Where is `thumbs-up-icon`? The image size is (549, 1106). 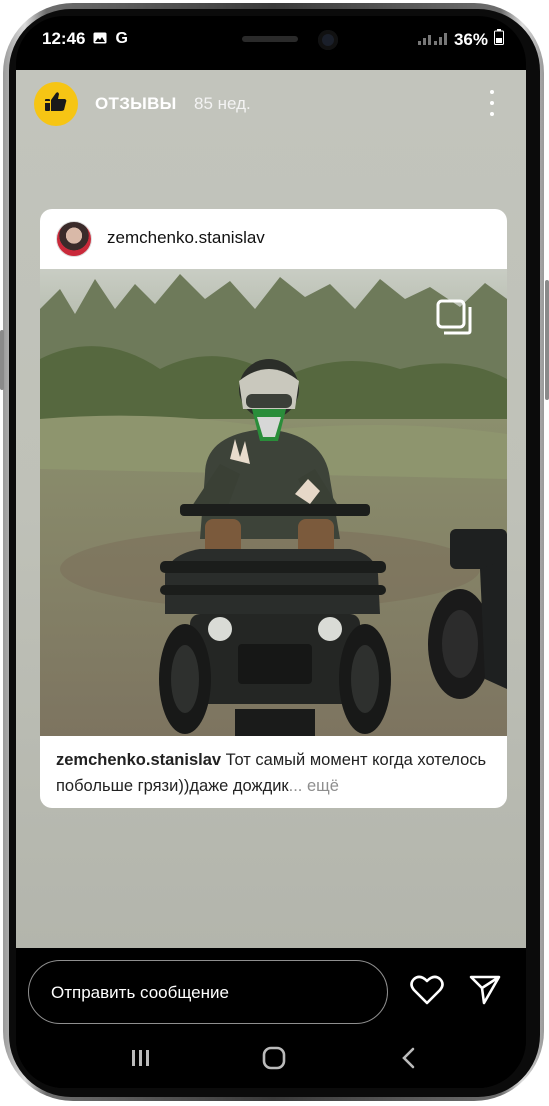
thumbs-up-icon is located at coordinates (55, 104).